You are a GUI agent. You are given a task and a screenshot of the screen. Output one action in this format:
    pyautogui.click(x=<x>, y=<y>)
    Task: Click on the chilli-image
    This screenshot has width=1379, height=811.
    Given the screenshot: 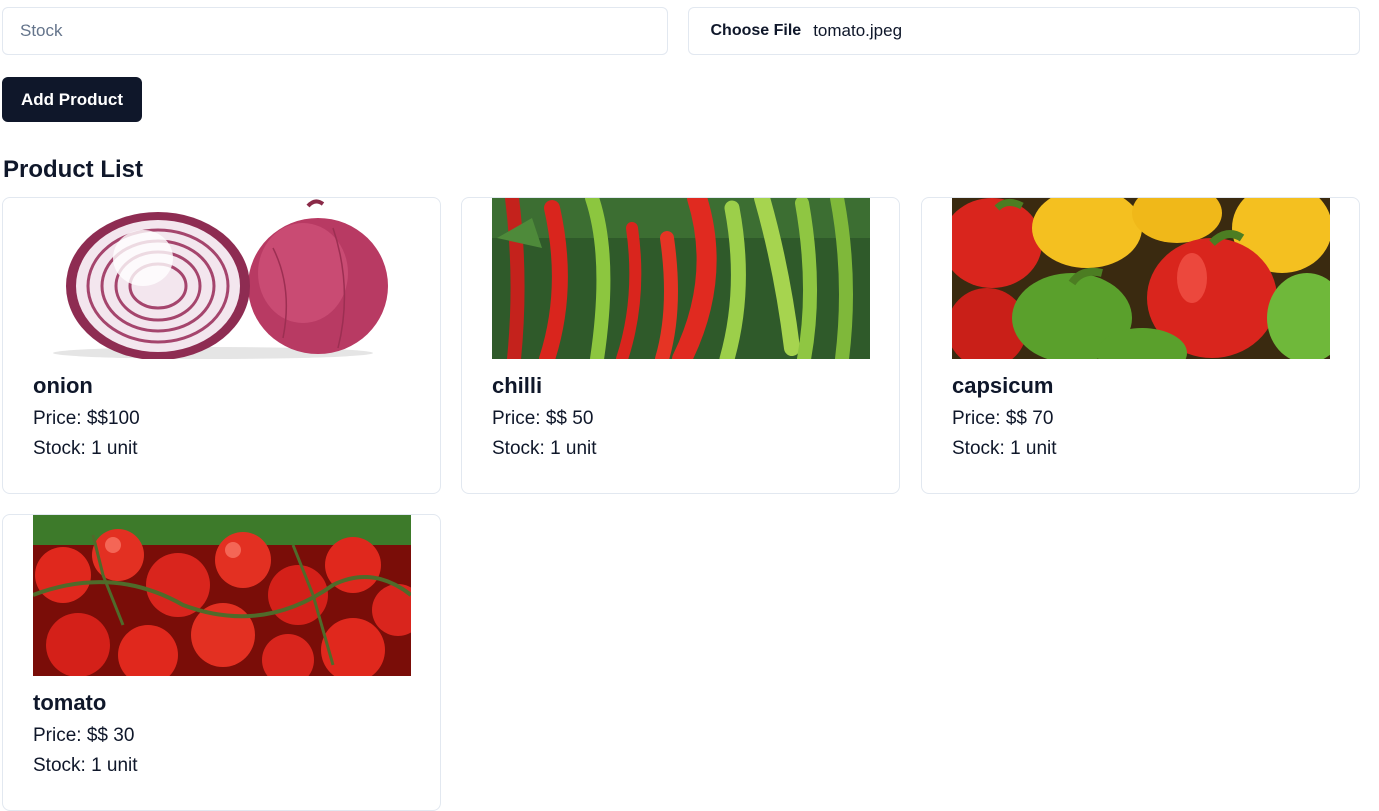 What is the action you would take?
    pyautogui.click(x=681, y=278)
    